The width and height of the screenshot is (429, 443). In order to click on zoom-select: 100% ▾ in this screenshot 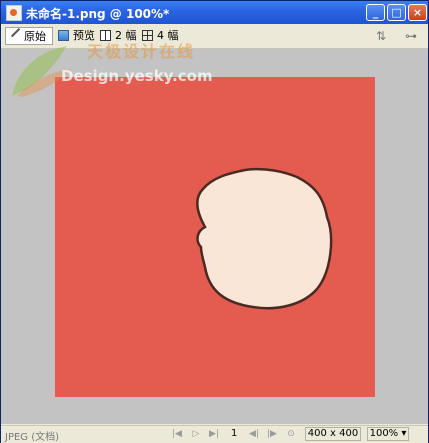, I will do `click(388, 434)`.